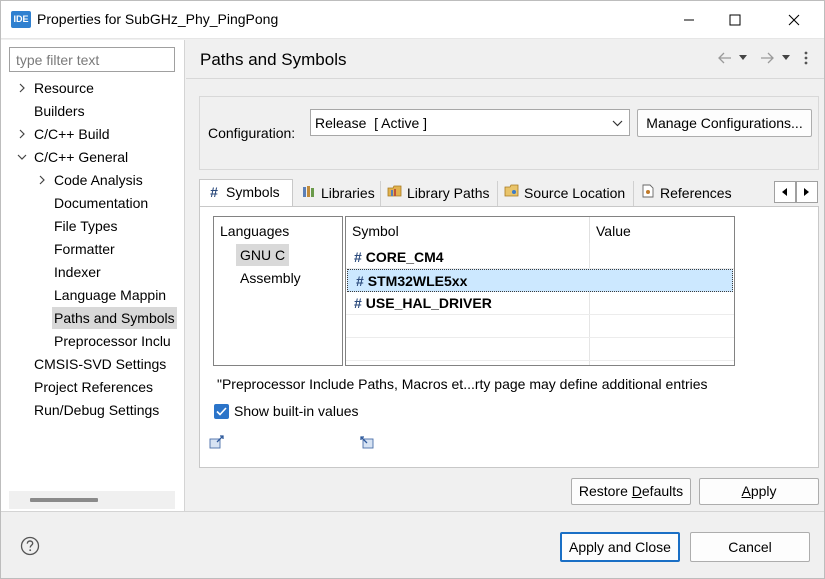 This screenshot has width=825, height=579. I want to click on minimize-icon, so click(689, 20).